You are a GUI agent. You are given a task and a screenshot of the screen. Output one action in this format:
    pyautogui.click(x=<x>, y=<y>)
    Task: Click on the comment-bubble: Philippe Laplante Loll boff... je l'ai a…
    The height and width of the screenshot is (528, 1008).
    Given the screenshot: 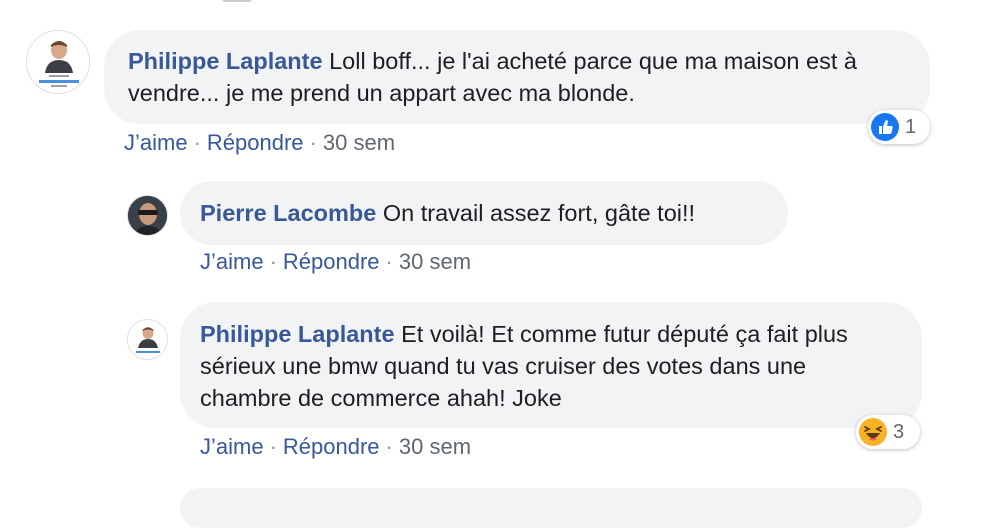 What is the action you would take?
    pyautogui.click(x=517, y=77)
    